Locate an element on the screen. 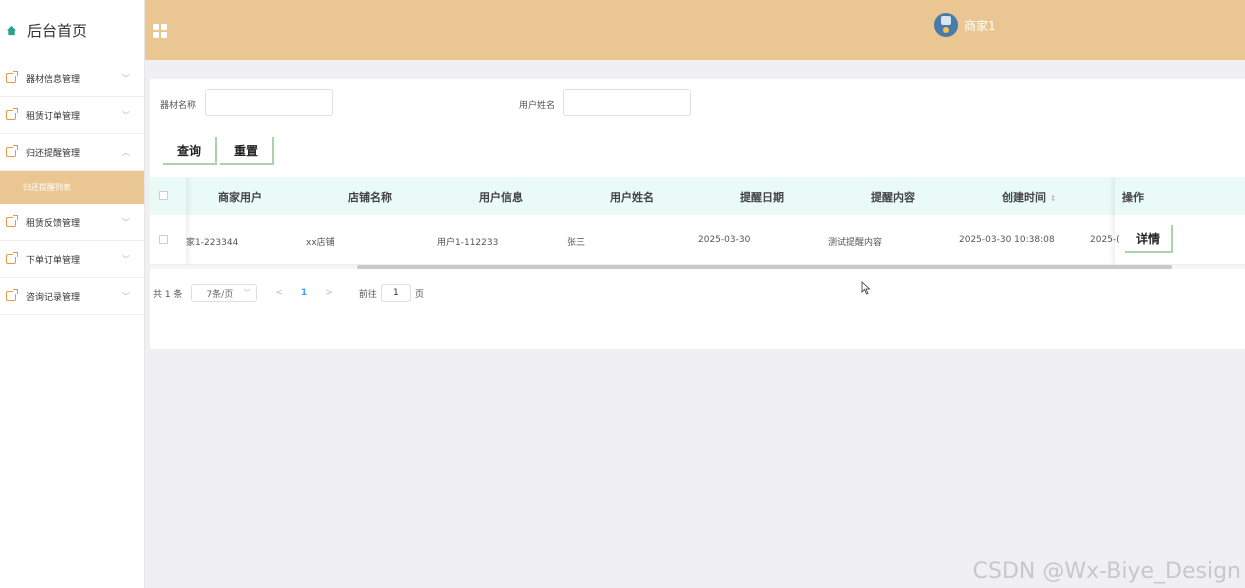 This screenshot has width=1245, height=588. pagination: 共 1 条 7条/页 ﹀ < 1 > 前往 1 页 is located at coordinates (288, 293).